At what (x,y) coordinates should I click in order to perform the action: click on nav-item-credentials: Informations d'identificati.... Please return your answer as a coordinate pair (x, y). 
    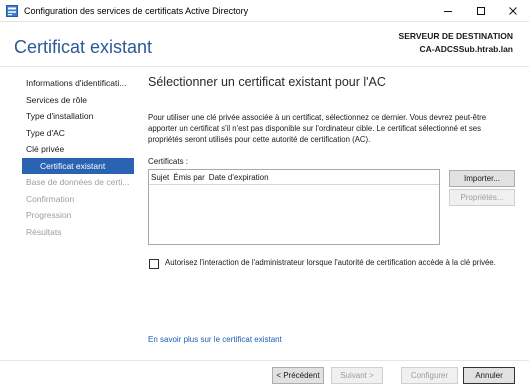
    Looking at the image, I should click on (78, 83).